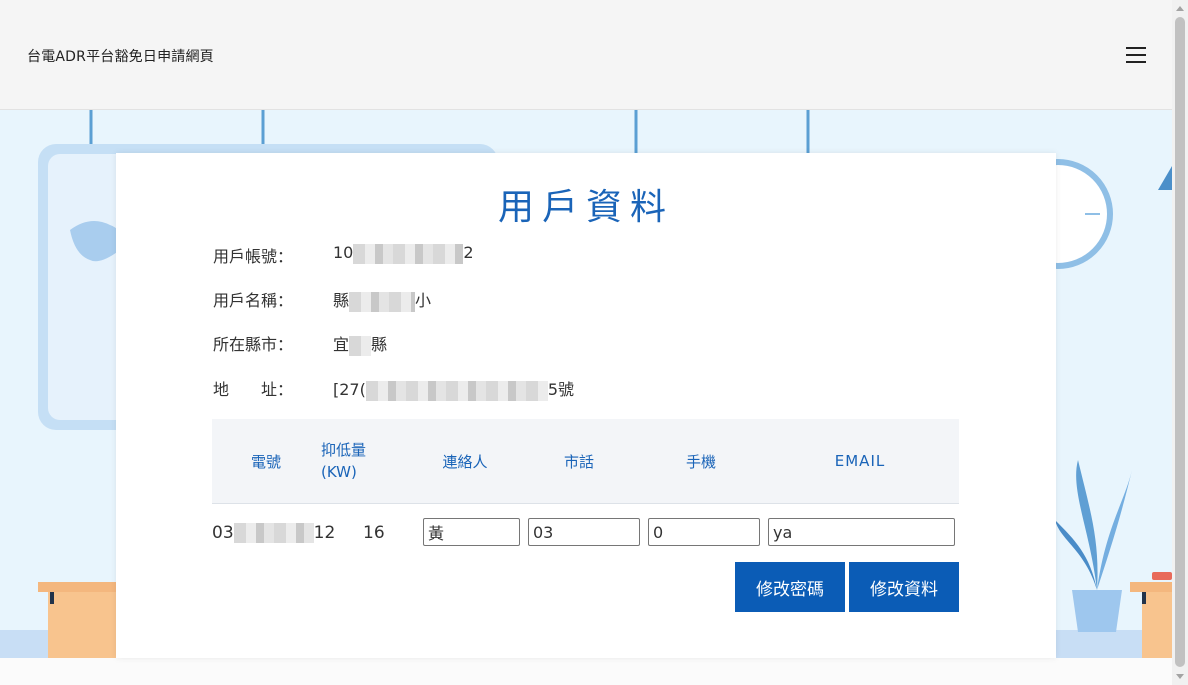 Image resolution: width=1188 pixels, height=685 pixels. I want to click on account-label: 用戶帳號：, so click(253, 256).